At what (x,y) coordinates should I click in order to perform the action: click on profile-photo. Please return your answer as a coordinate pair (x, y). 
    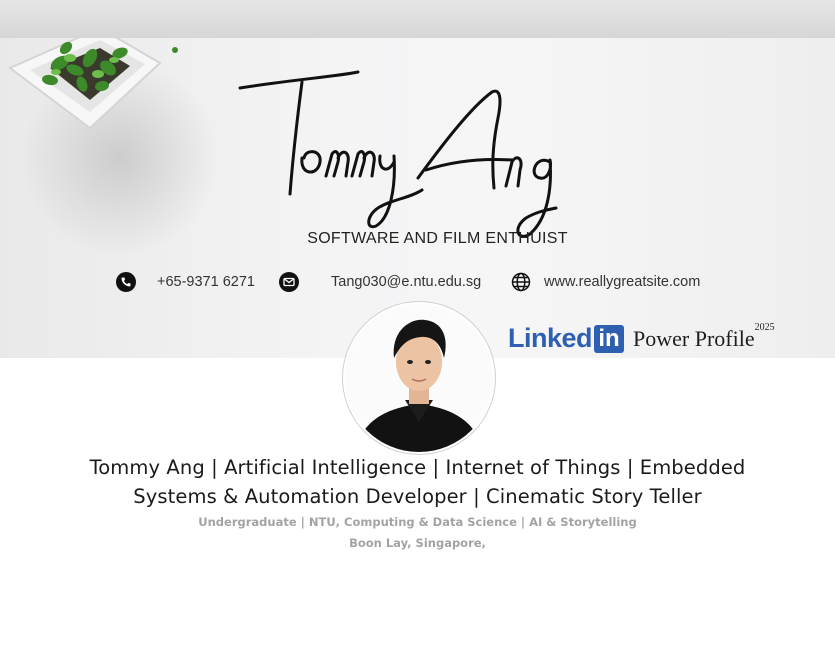
    Looking at the image, I should click on (419, 378).